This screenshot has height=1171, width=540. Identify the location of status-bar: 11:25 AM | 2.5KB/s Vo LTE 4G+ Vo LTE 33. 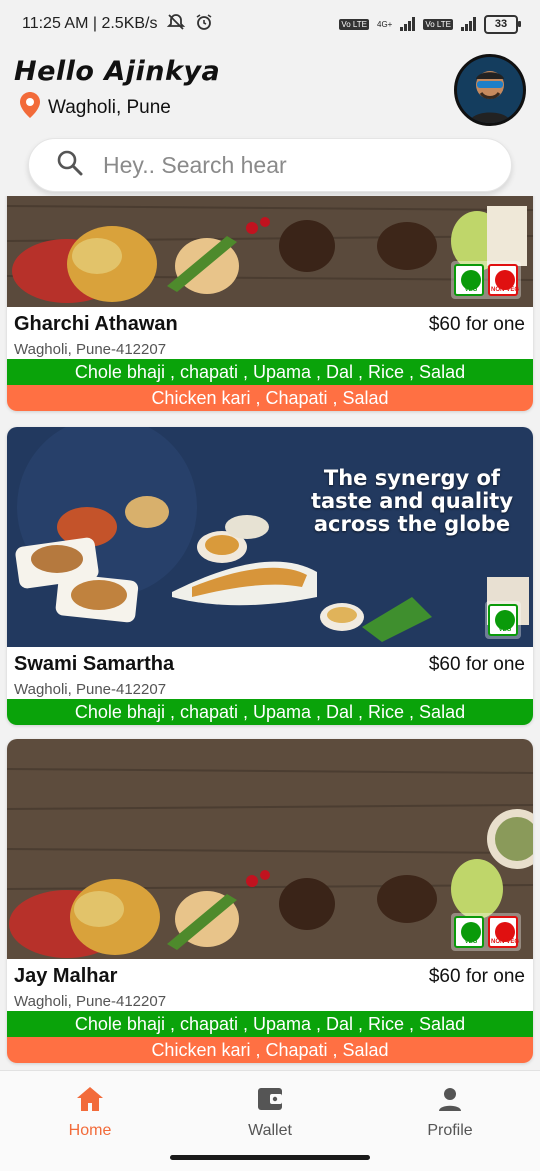
(270, 24).